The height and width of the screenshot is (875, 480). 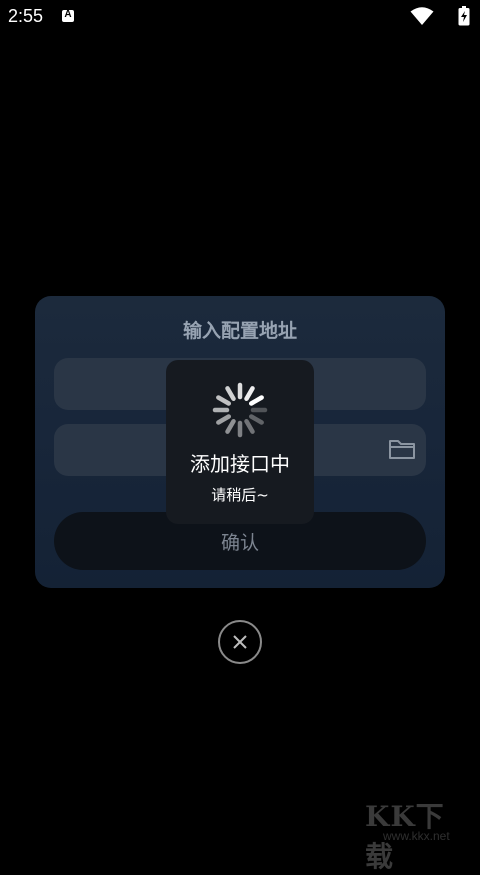 What do you see at coordinates (402, 449) in the screenshot?
I see `folder-icon` at bounding box center [402, 449].